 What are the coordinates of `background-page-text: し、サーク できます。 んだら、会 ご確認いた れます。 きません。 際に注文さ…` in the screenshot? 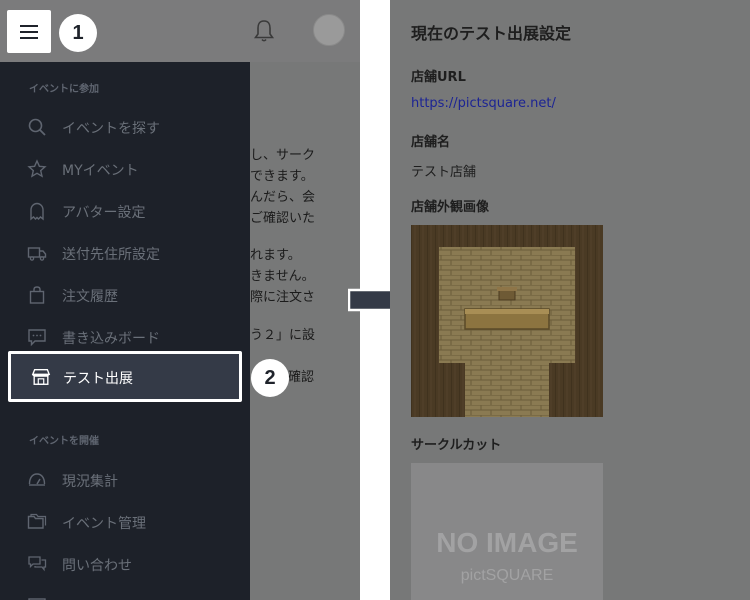 It's located at (305, 300).